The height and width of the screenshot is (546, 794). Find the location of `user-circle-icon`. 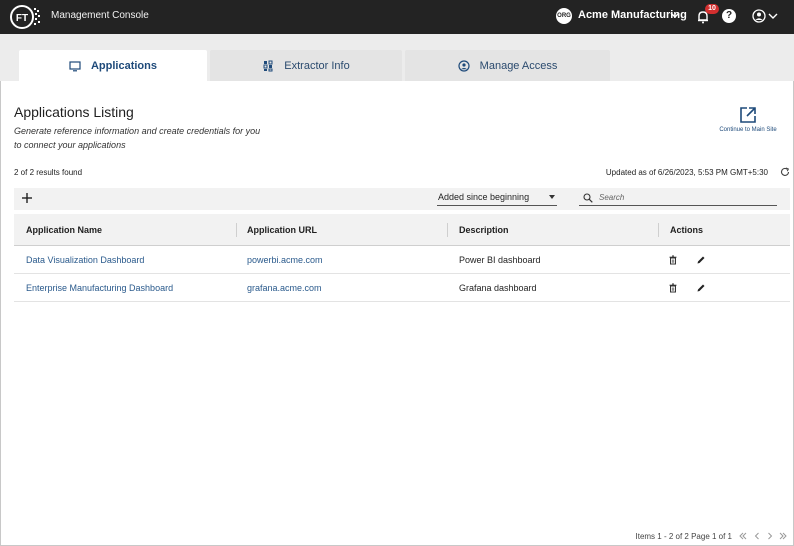

user-circle-icon is located at coordinates (464, 65).